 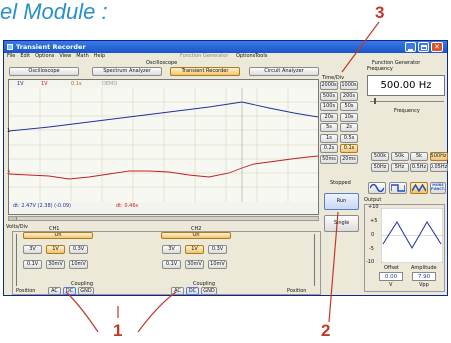 I want to click on callout-3: 3, so click(x=380, y=12).